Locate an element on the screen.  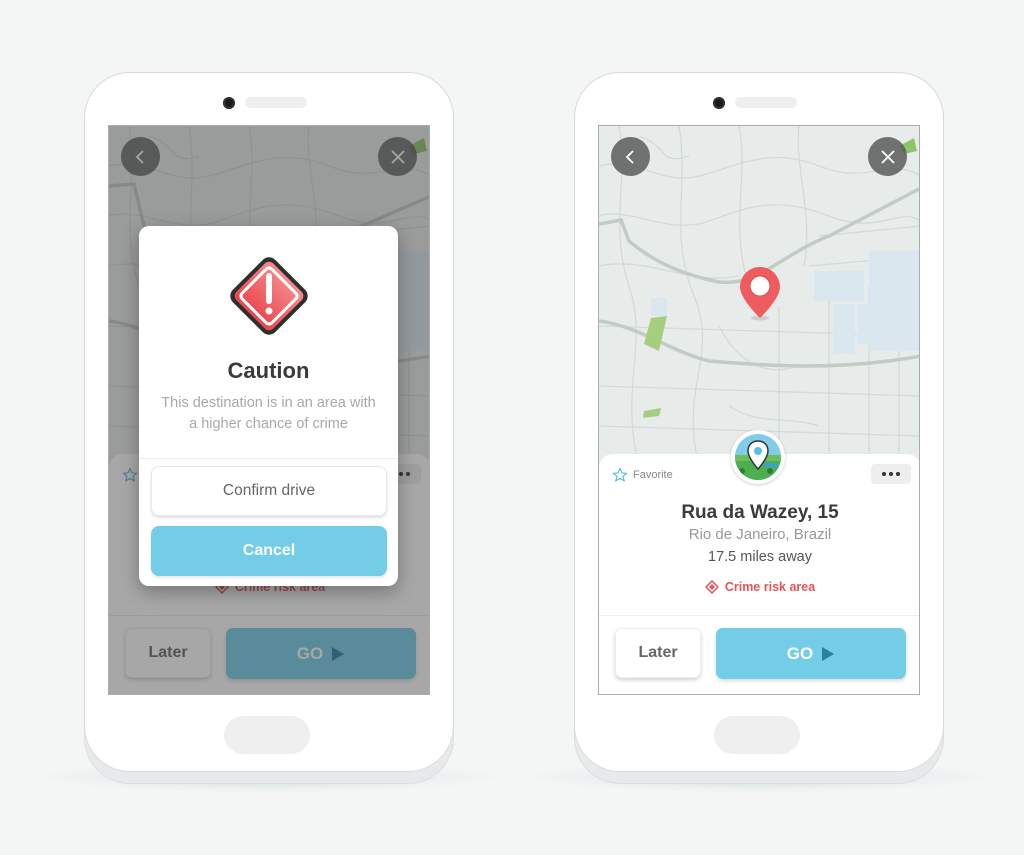
favorite-button: Favorite is located at coordinates (642, 475).